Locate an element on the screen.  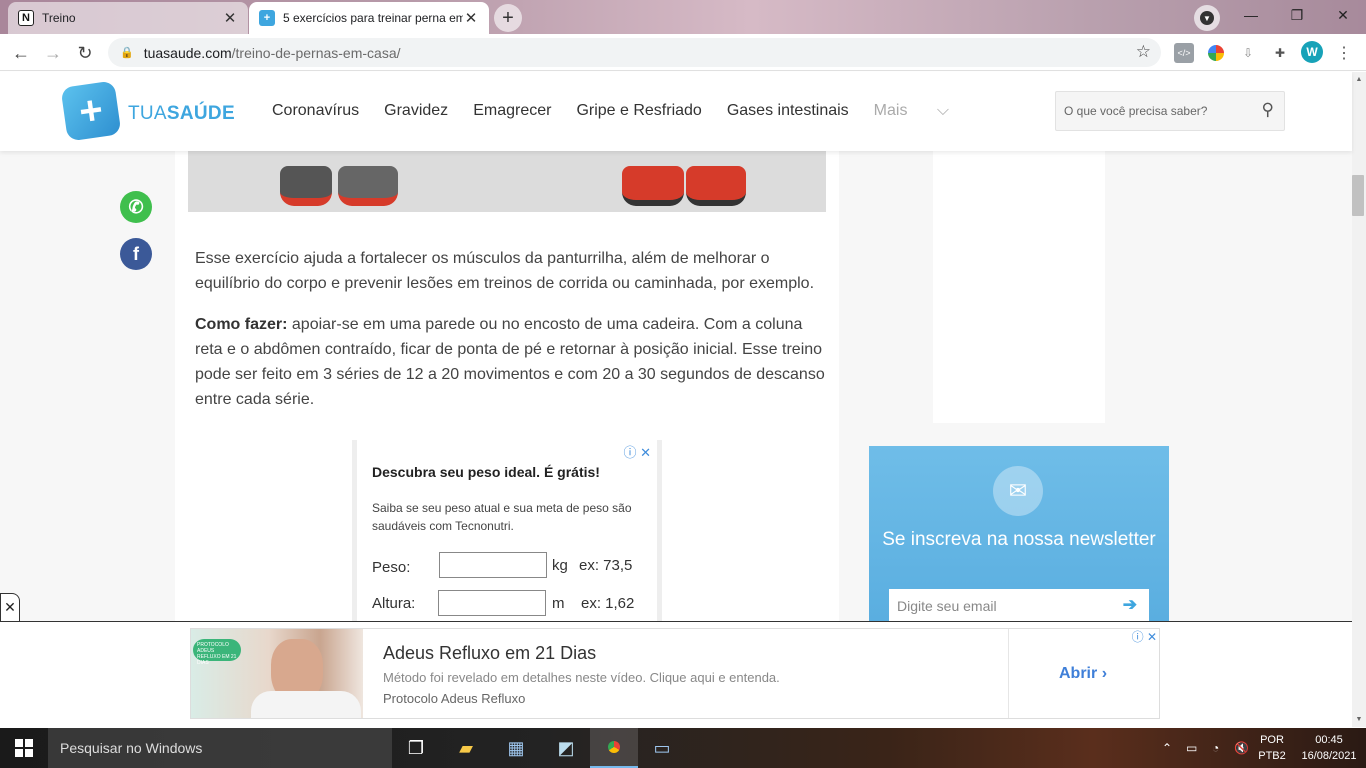
clock-date: 16/08/2021 is located at coordinates (1329, 756).